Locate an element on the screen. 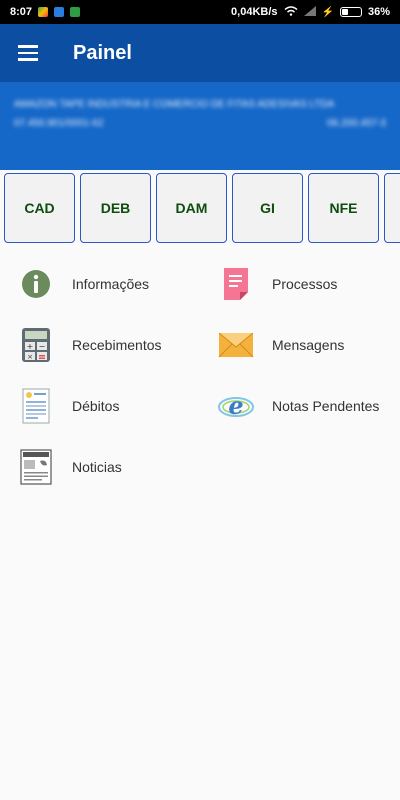  shortcut-dam-button: DAM is located at coordinates (191, 208).